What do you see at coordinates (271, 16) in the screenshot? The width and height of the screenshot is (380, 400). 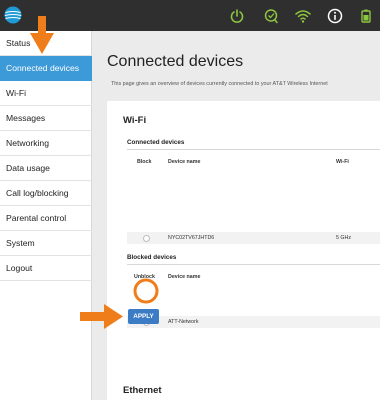 I see `chat-icon` at bounding box center [271, 16].